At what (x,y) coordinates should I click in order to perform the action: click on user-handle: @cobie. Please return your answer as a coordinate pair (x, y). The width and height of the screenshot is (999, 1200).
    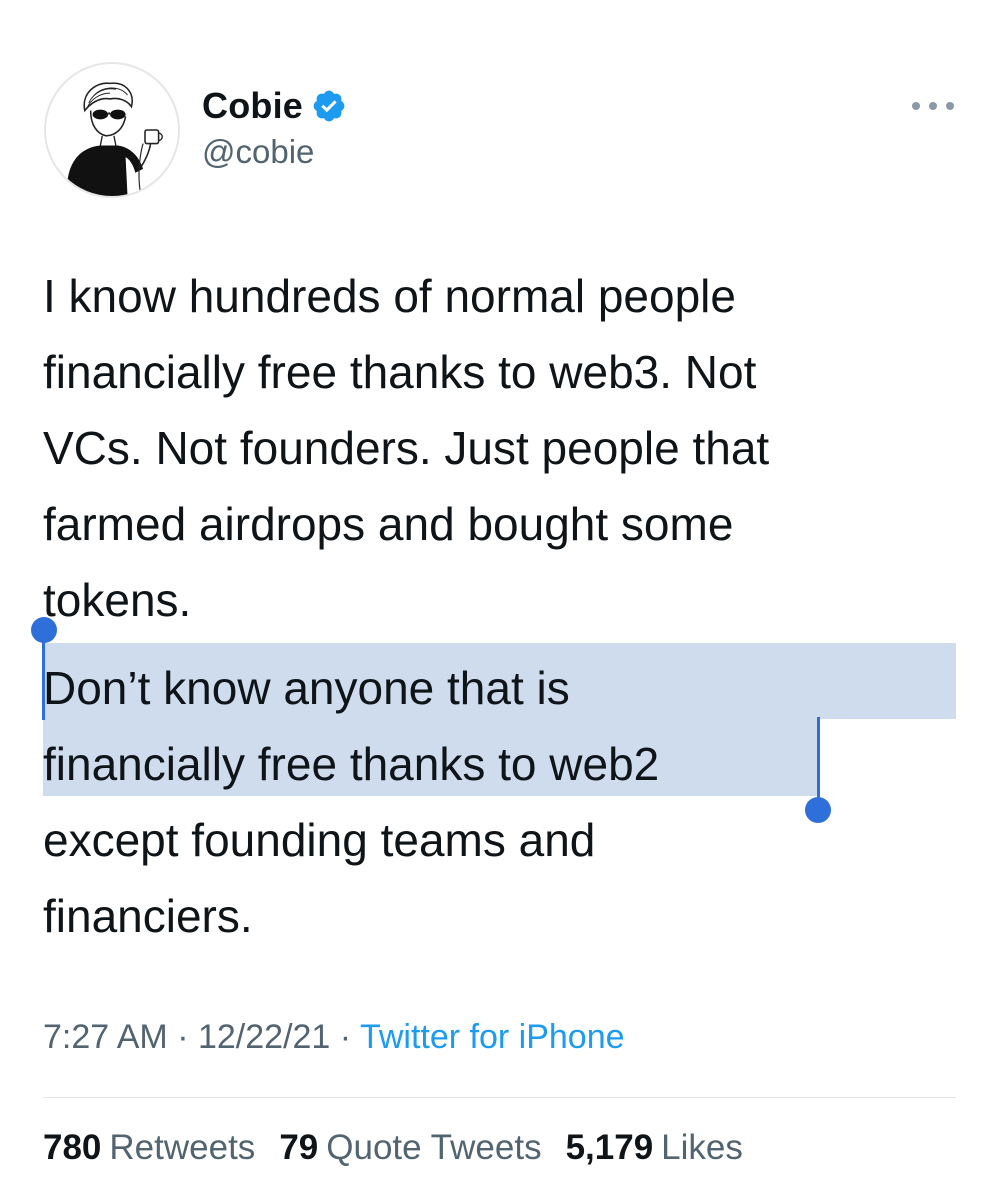
    Looking at the image, I should click on (258, 152).